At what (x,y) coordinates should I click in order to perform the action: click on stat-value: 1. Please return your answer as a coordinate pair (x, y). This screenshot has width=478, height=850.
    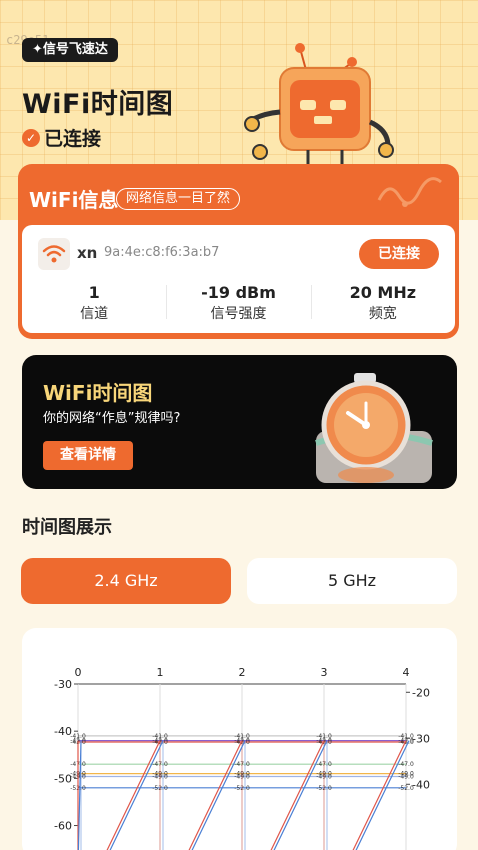
    Looking at the image, I should click on (94, 292).